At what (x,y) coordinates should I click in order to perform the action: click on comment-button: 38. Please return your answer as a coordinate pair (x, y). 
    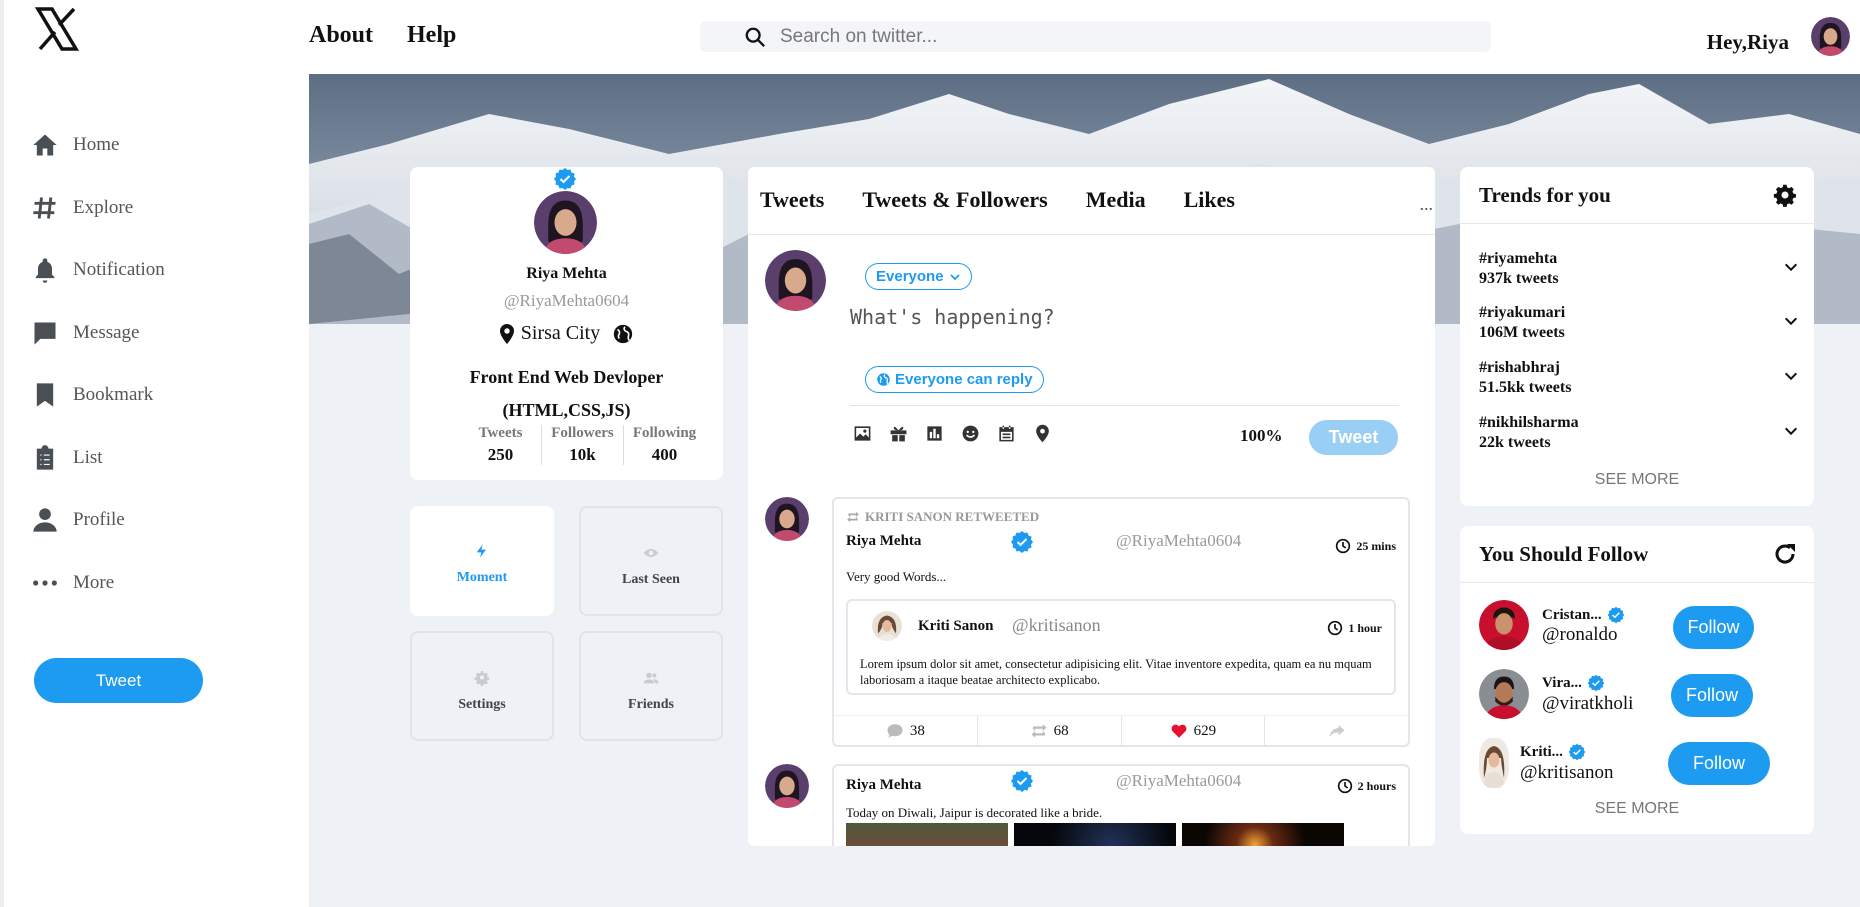
    Looking at the image, I should click on (906, 731).